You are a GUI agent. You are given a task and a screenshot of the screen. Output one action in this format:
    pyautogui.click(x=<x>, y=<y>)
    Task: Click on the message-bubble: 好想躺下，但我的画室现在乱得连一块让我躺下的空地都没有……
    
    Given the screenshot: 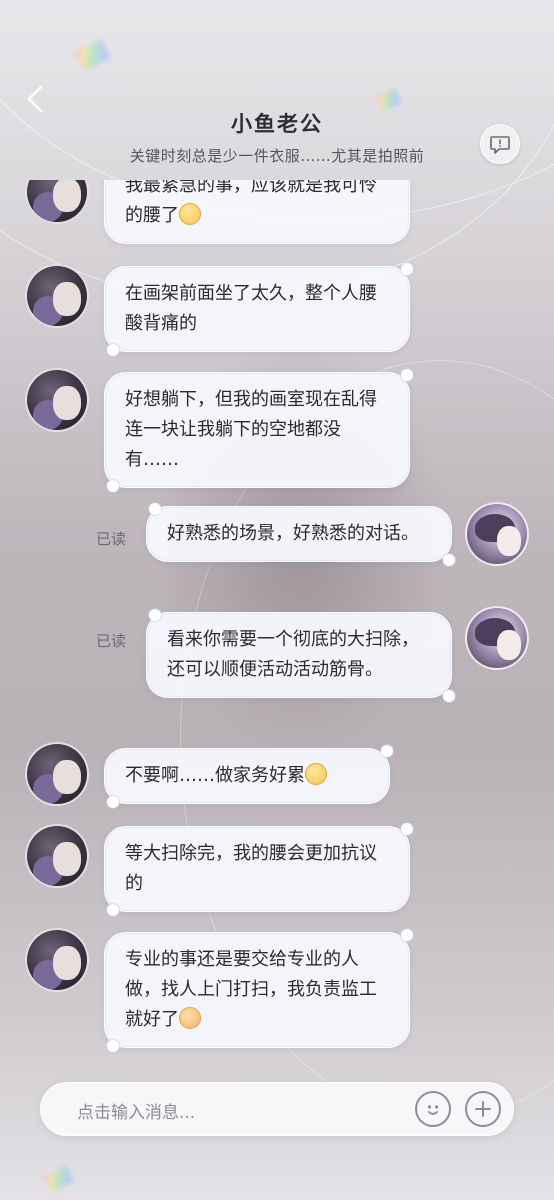 What is the action you would take?
    pyautogui.click(x=258, y=430)
    